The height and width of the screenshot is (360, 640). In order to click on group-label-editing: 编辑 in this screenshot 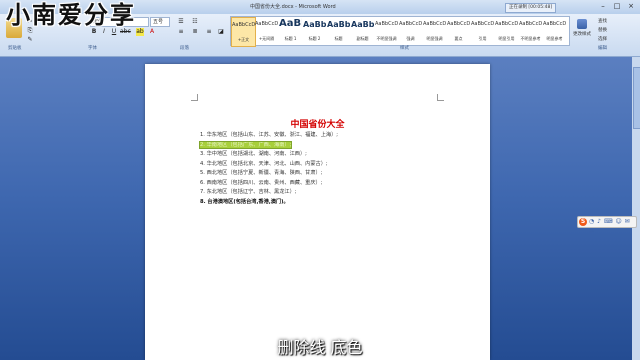, I will do `click(602, 48)`.